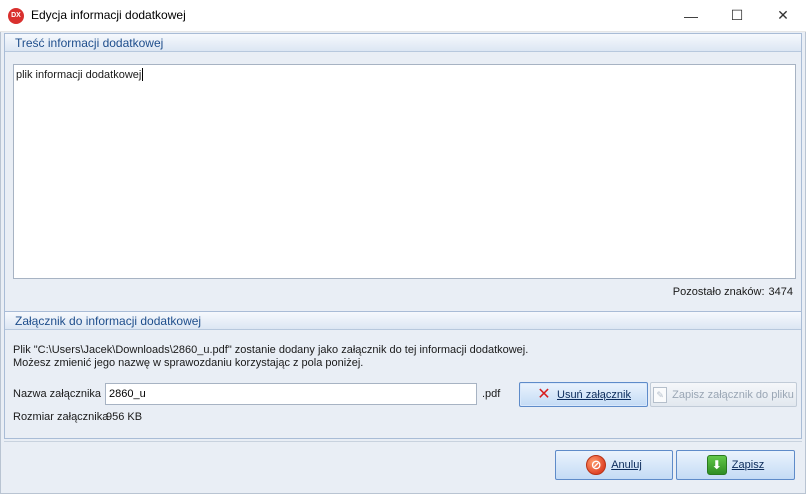 This screenshot has height=494, width=806. I want to click on remaining-characters: Pozostało znaków: 3474, so click(733, 292).